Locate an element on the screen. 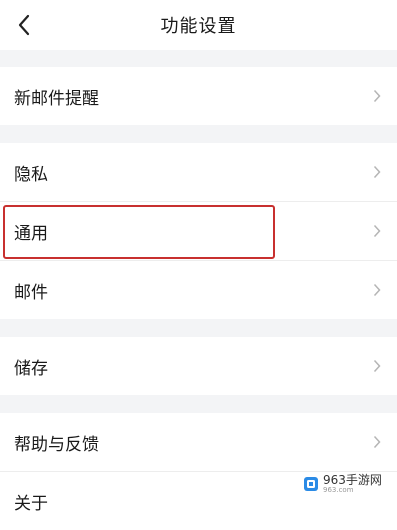  row-label: 帮助与反馈 is located at coordinates (56, 444).